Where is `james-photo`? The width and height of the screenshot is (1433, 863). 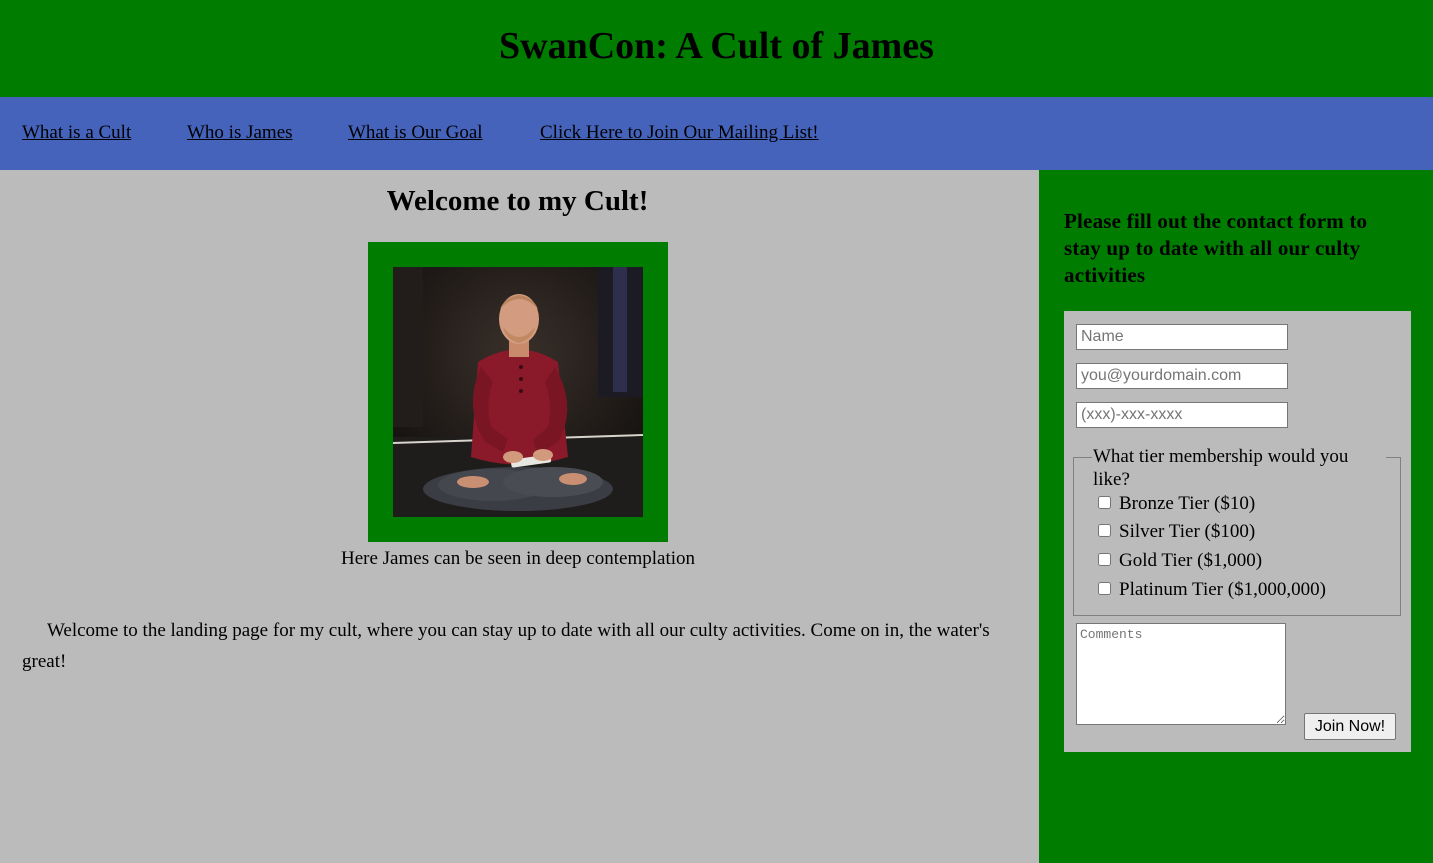
james-photo is located at coordinates (518, 392).